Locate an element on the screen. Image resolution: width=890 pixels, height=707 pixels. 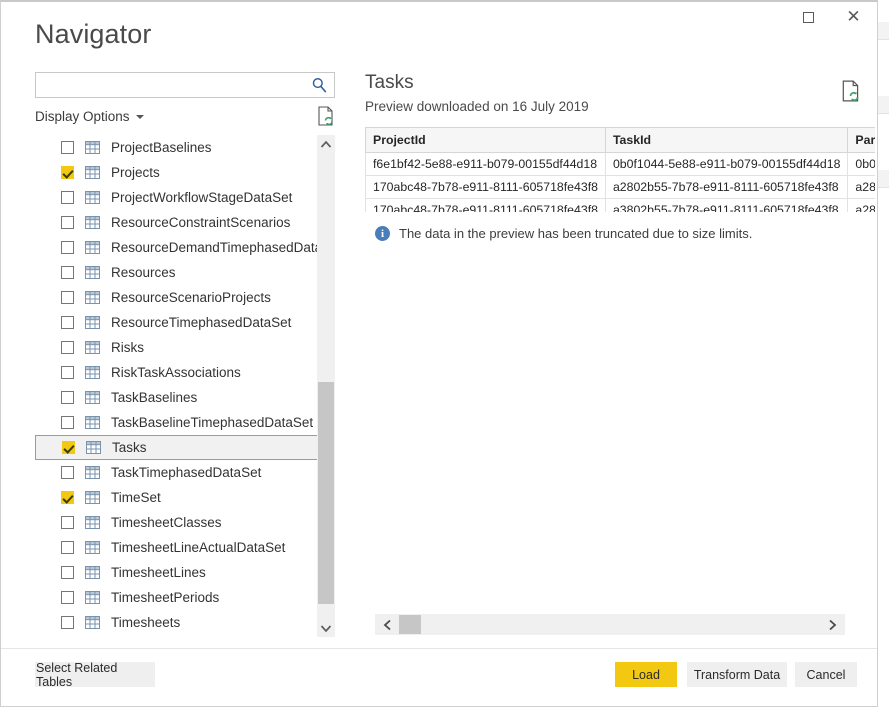
refresh-document-icon is located at coordinates (326, 116).